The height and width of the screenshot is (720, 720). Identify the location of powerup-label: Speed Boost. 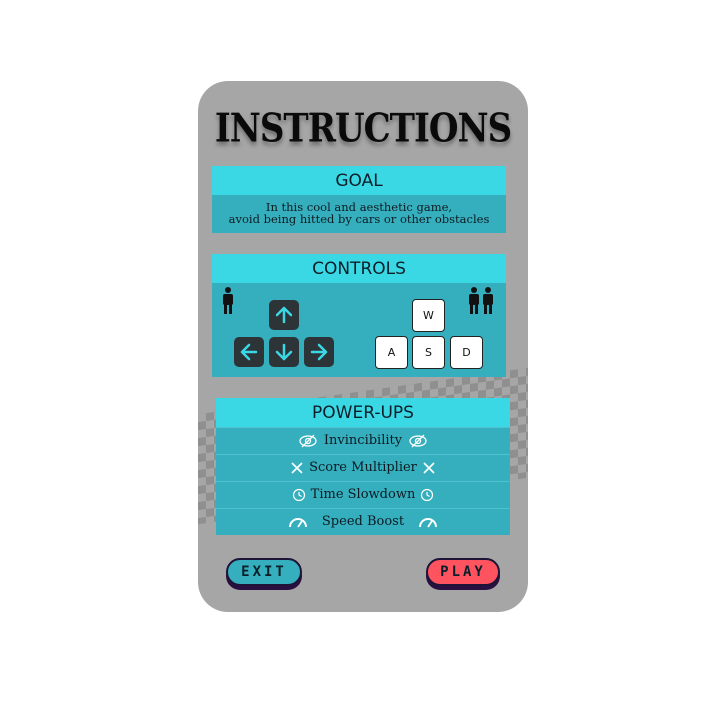
(363, 521).